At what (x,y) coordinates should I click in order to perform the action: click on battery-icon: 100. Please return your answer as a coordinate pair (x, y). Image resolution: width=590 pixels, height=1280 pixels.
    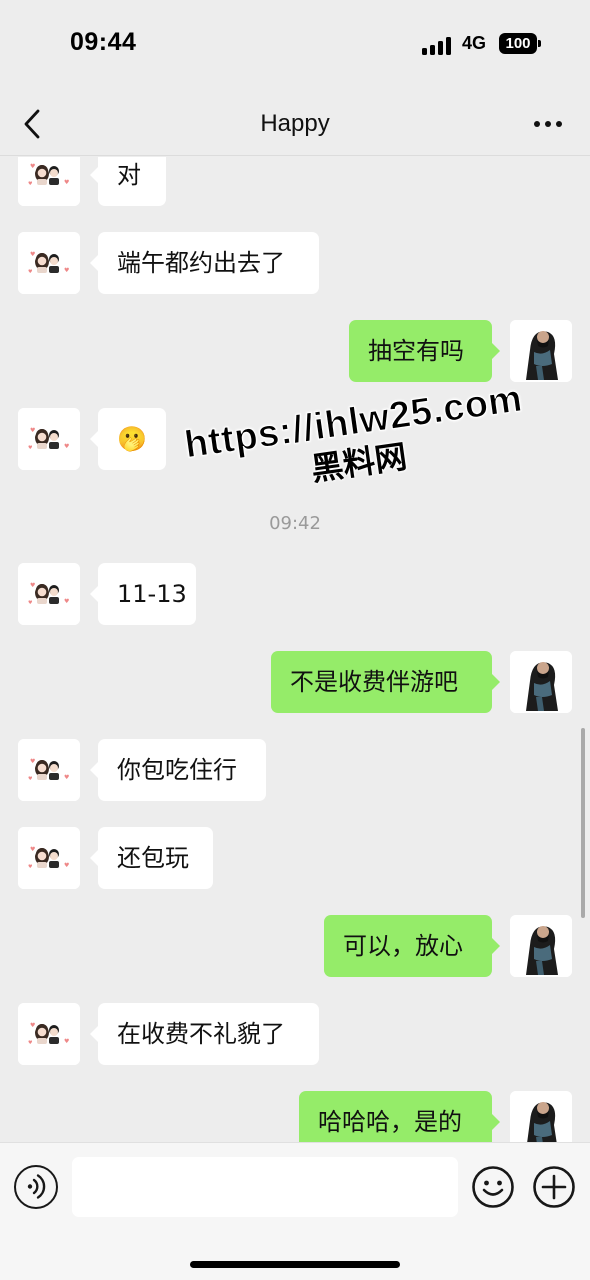
    Looking at the image, I should click on (520, 43).